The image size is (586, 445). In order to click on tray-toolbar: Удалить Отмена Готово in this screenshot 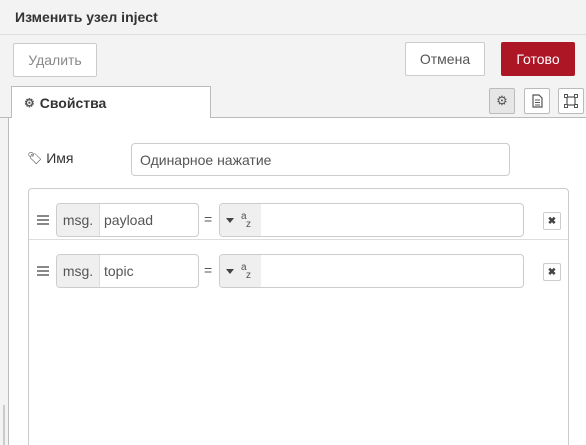, I will do `click(293, 59)`.